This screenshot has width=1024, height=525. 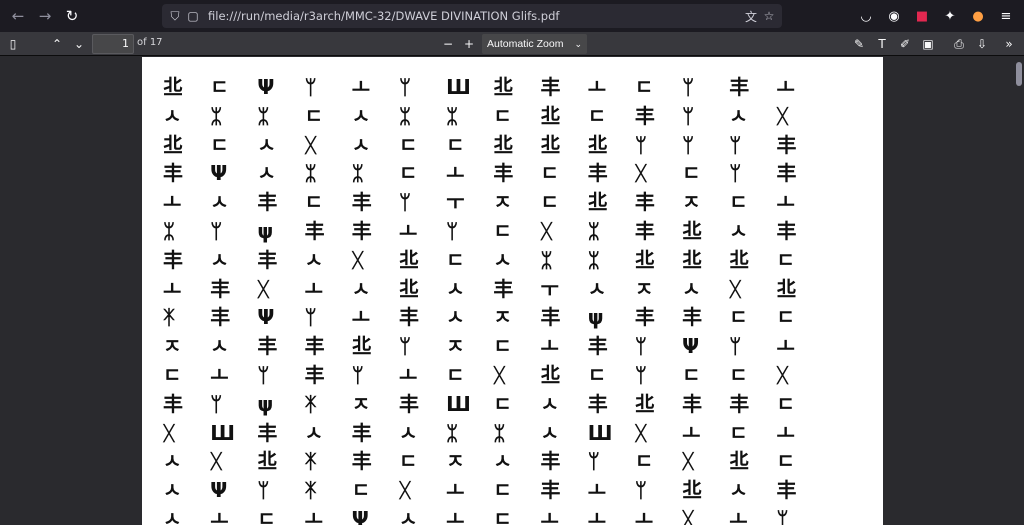 I want to click on highlight-icon: ✎, so click(x=859, y=44).